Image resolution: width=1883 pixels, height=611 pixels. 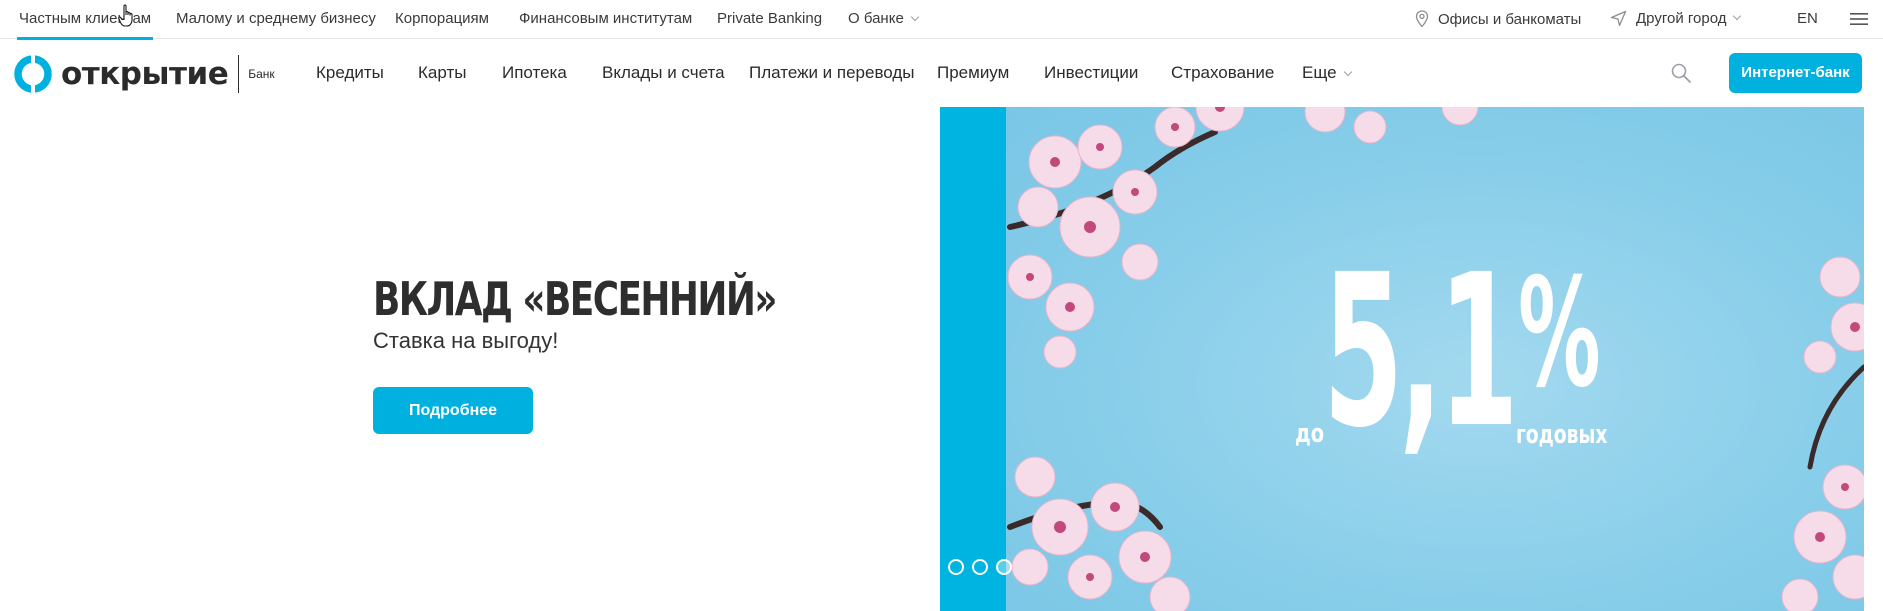 What do you see at coordinates (350, 73) in the screenshot?
I see `nav-item-credits: Кредиты` at bounding box center [350, 73].